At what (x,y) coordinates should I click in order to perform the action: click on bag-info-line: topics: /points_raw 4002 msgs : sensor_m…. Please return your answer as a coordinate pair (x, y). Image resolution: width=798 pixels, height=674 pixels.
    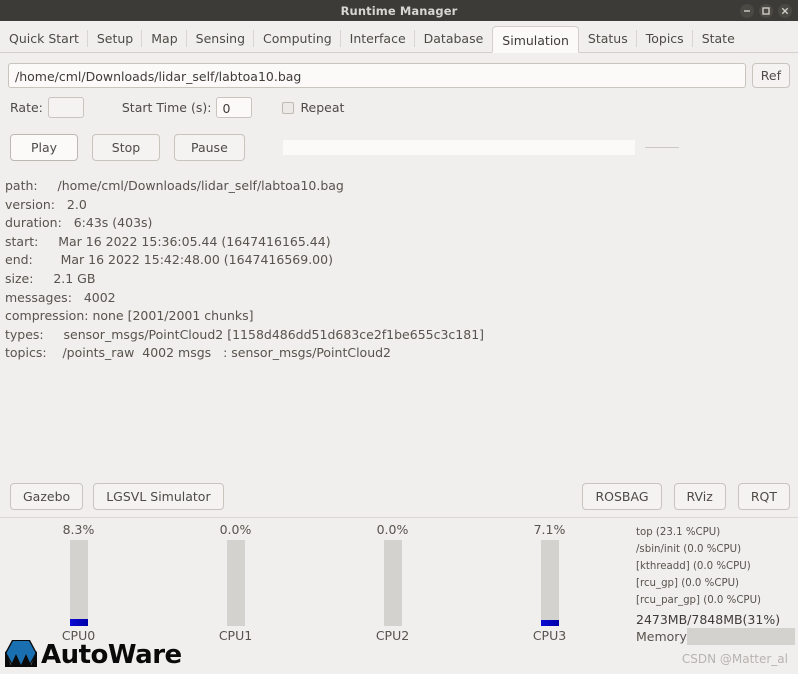
    Looking at the image, I should click on (198, 353).